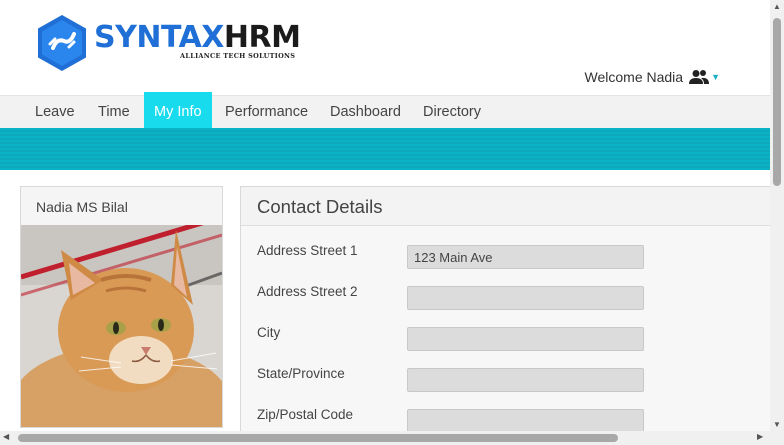 The height and width of the screenshot is (445, 784). Describe the element at coordinates (6, 436) in the screenshot. I see `scroll-left-icon: ◀` at that location.